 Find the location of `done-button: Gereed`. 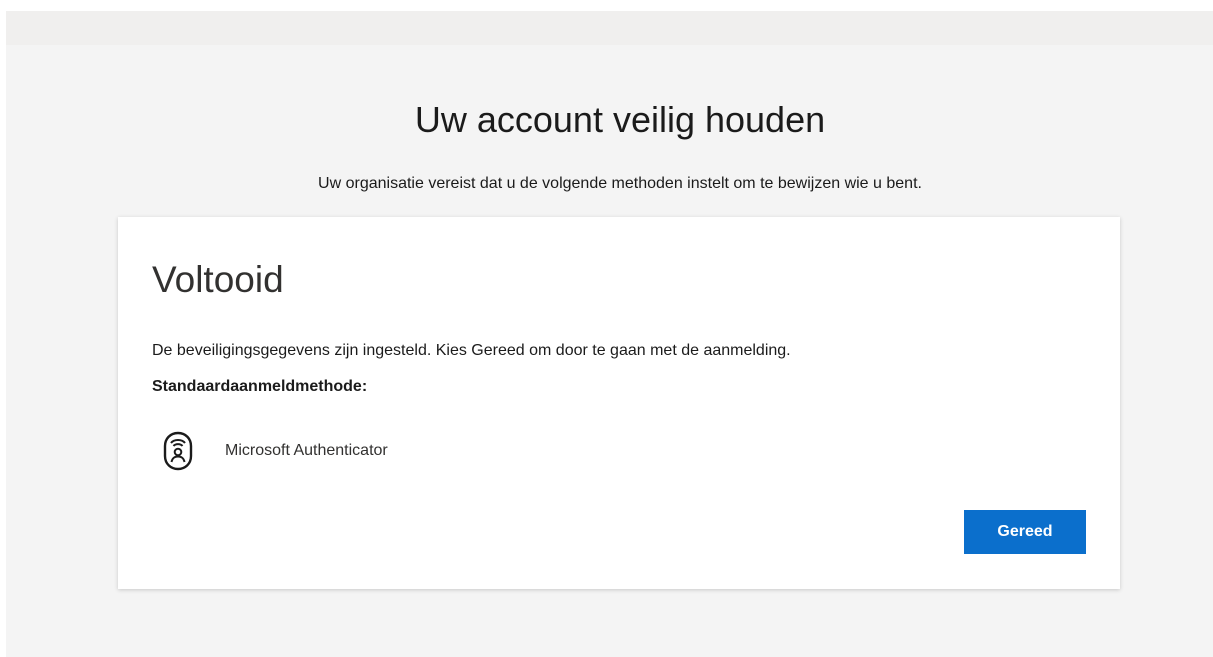

done-button: Gereed is located at coordinates (1025, 532).